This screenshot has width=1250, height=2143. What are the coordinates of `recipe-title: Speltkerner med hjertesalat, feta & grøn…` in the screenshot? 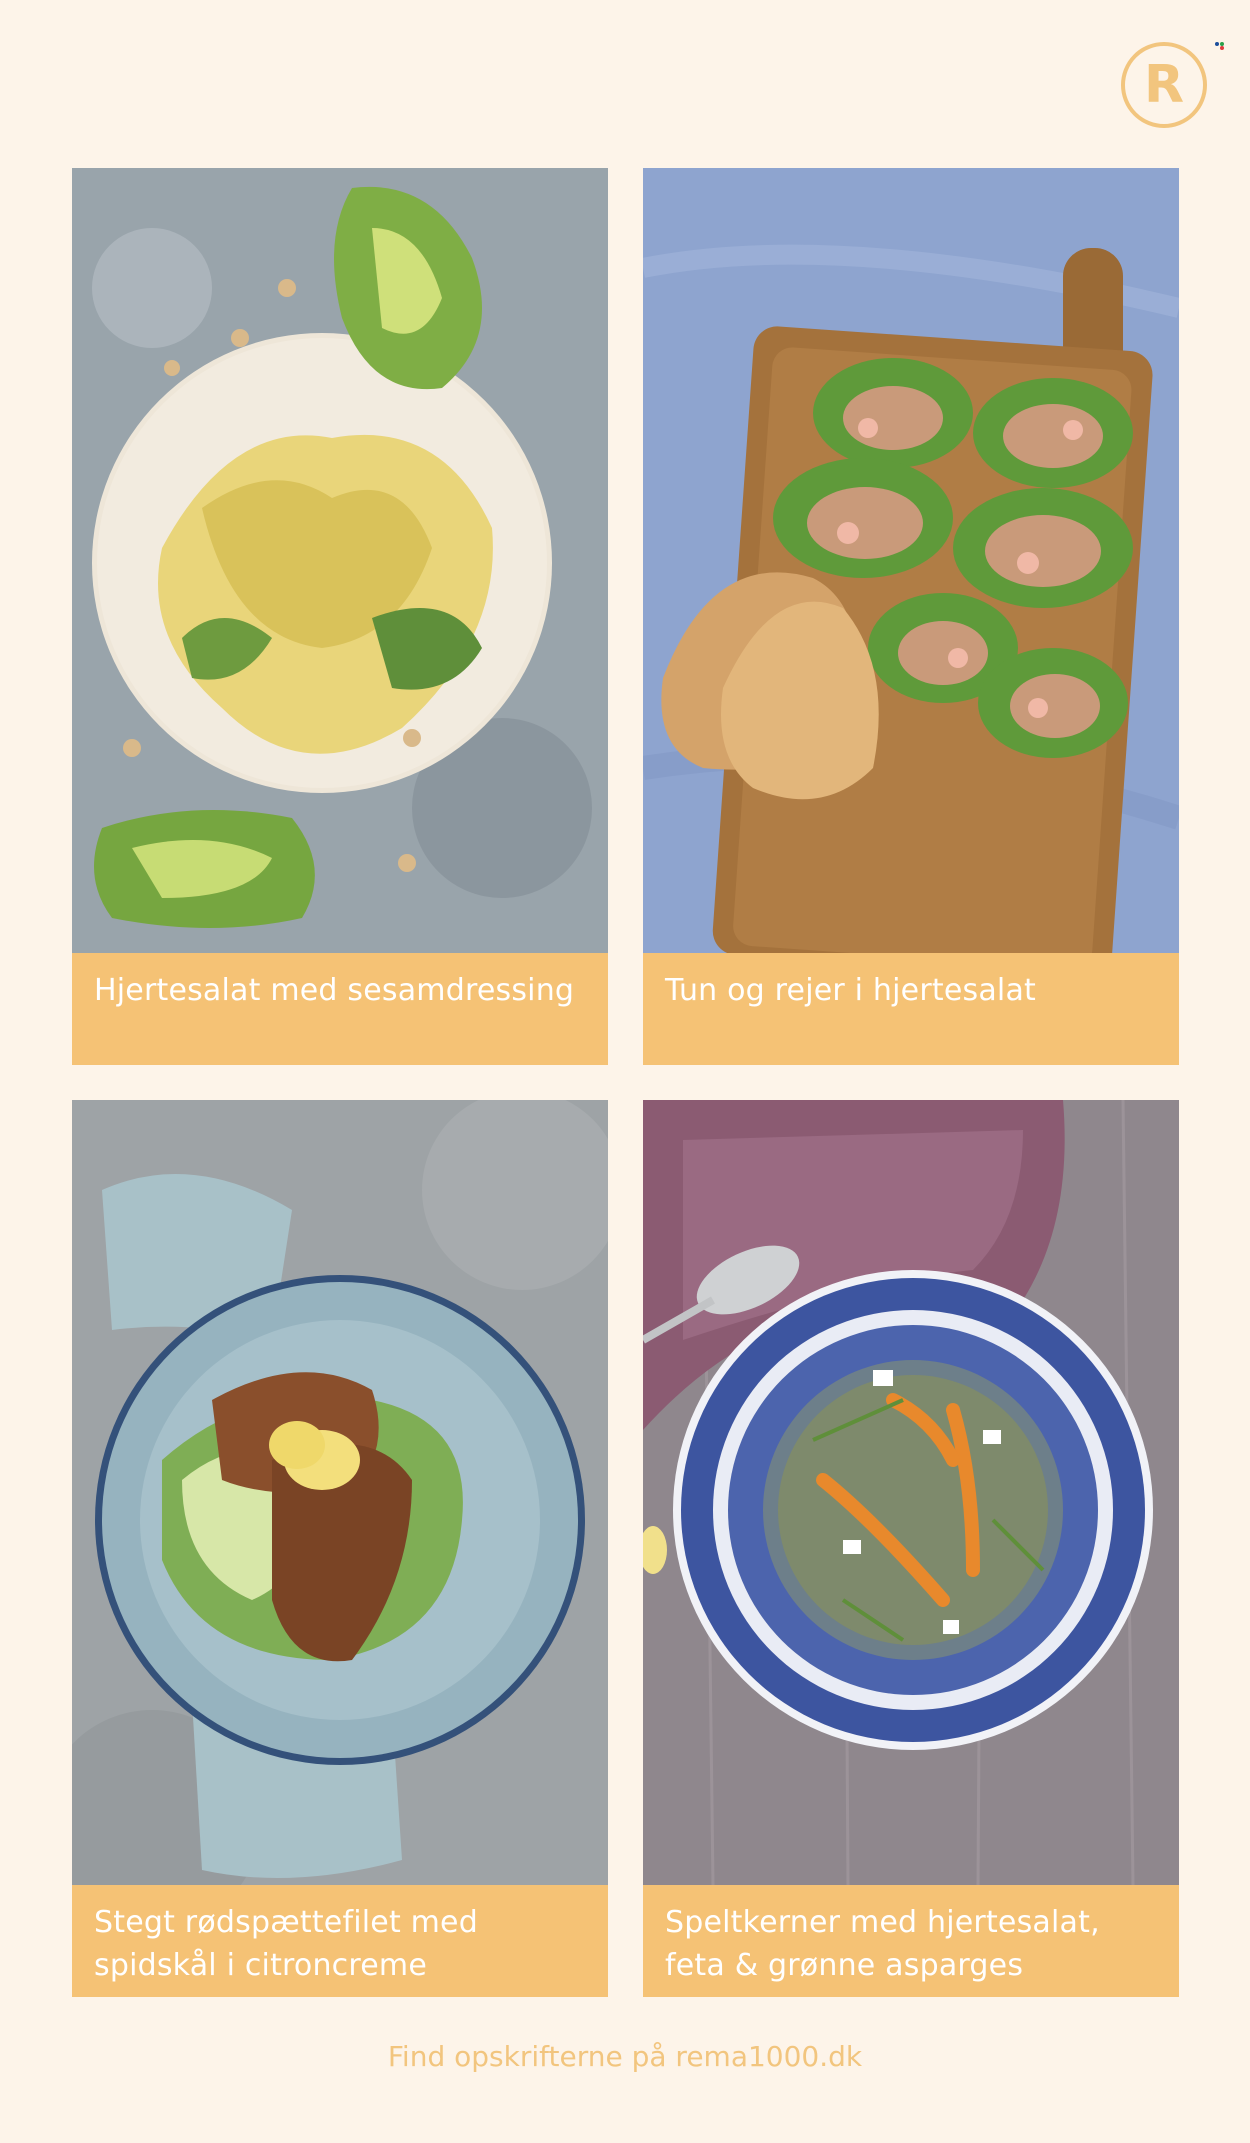 It's located at (911, 1941).